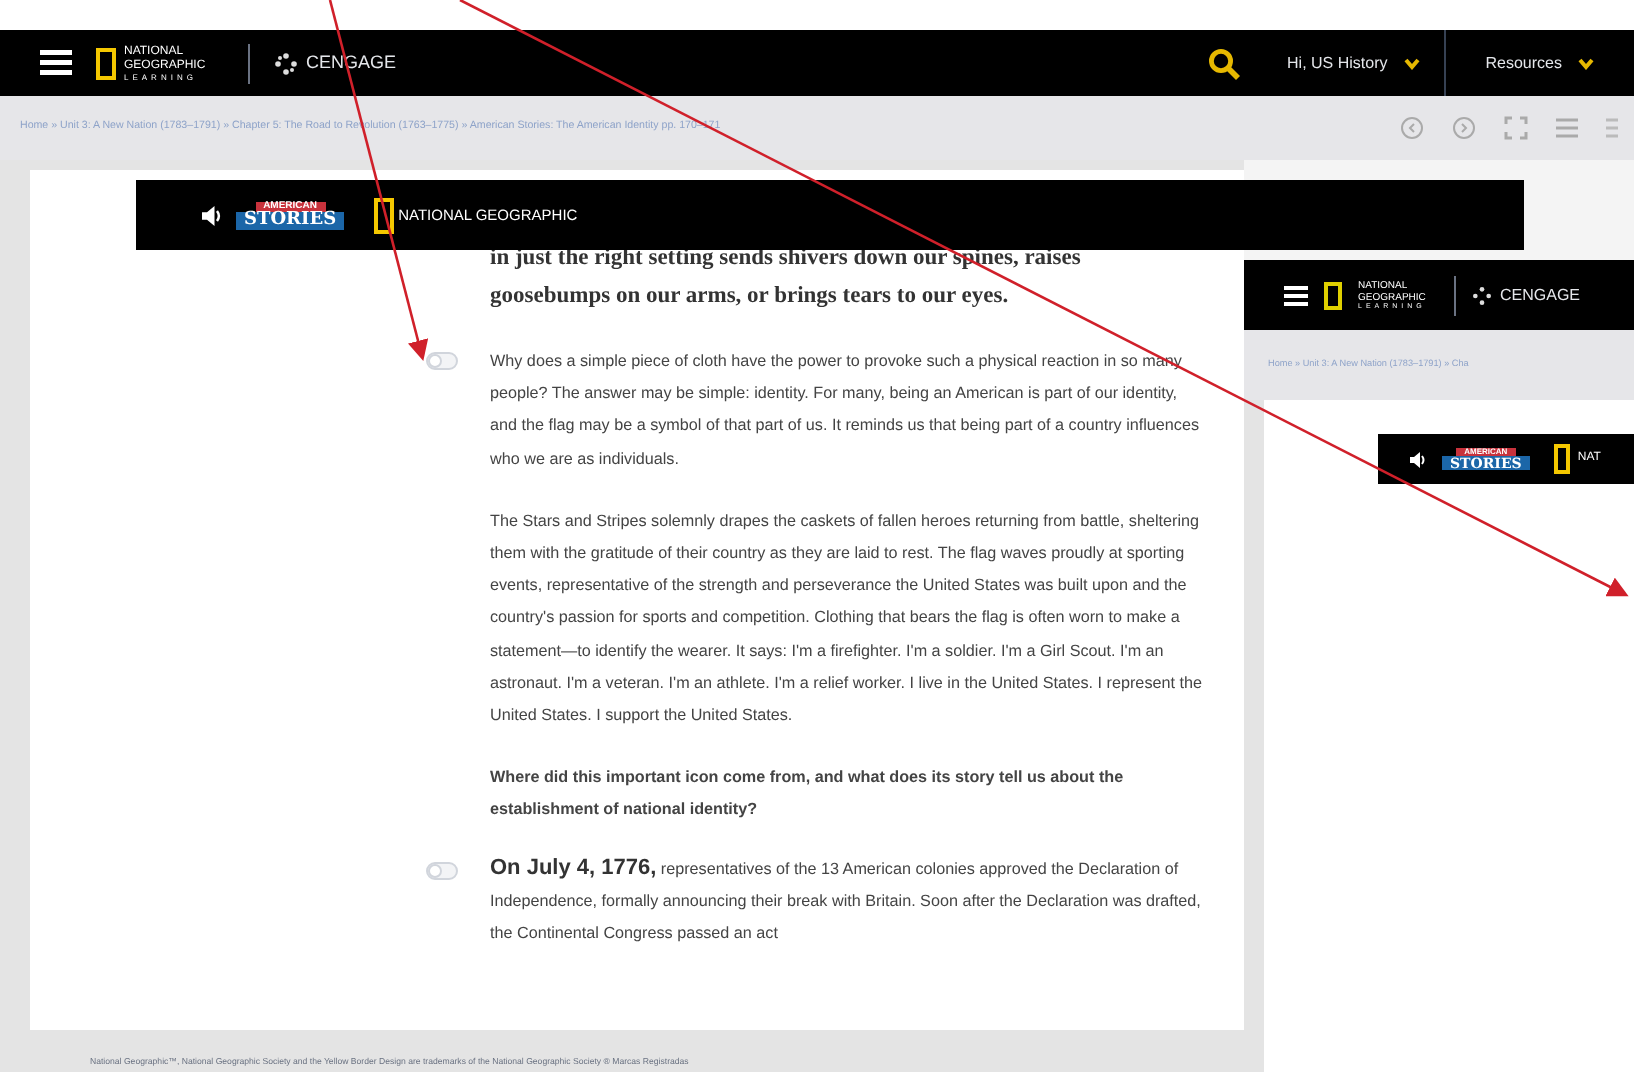  Describe the element at coordinates (1412, 128) in the screenshot. I see `previous-icon` at that location.